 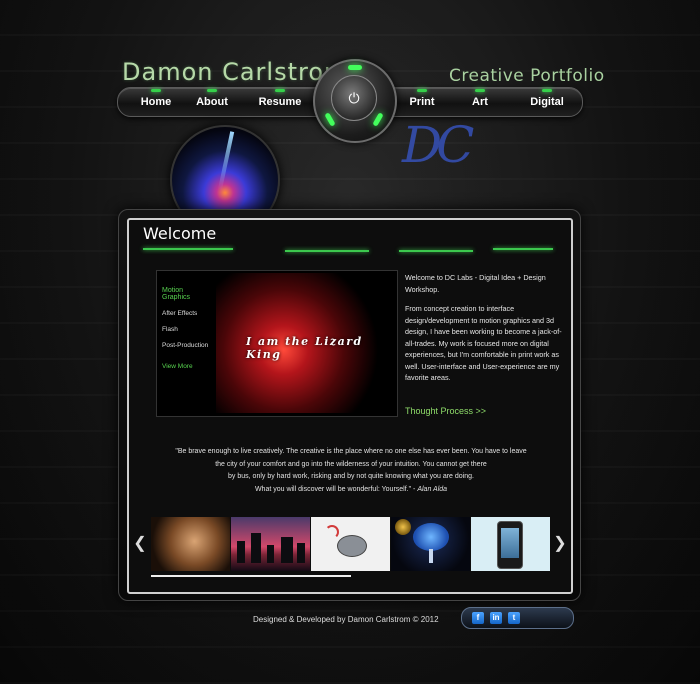 I want to click on phone-icon, so click(x=510, y=545).